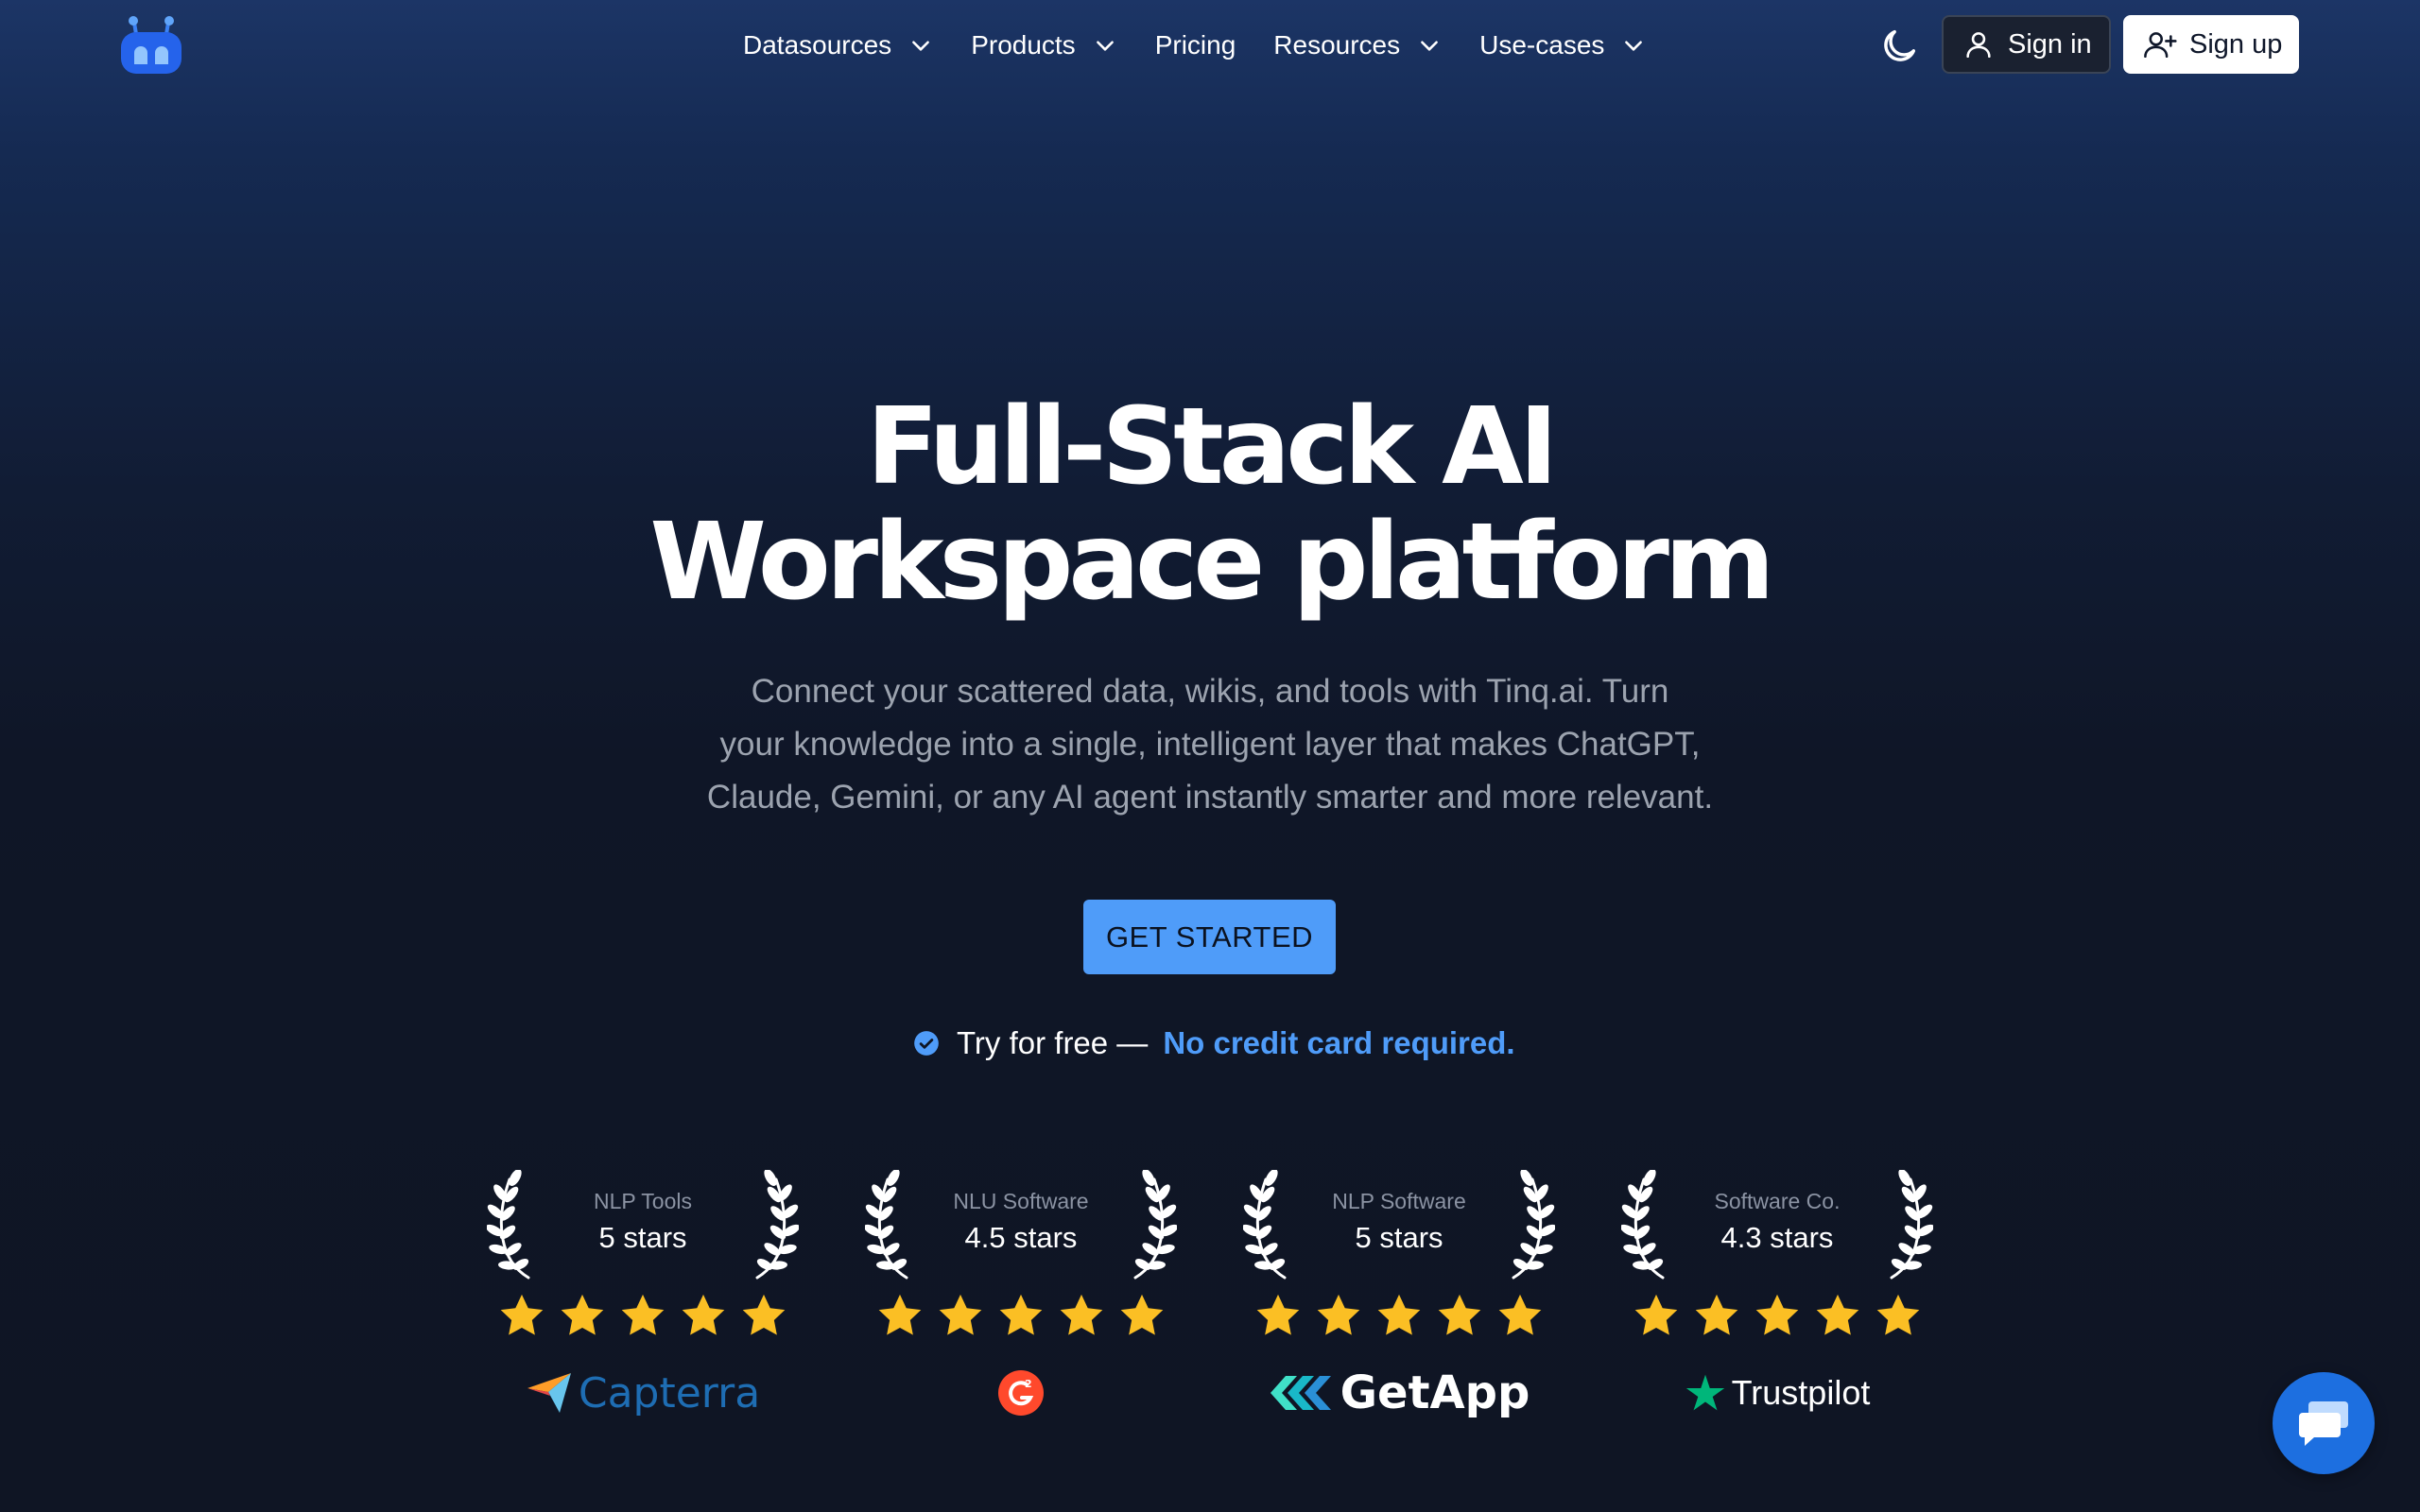  What do you see at coordinates (1542, 45) in the screenshot?
I see `nav-item-label: Use-cases` at bounding box center [1542, 45].